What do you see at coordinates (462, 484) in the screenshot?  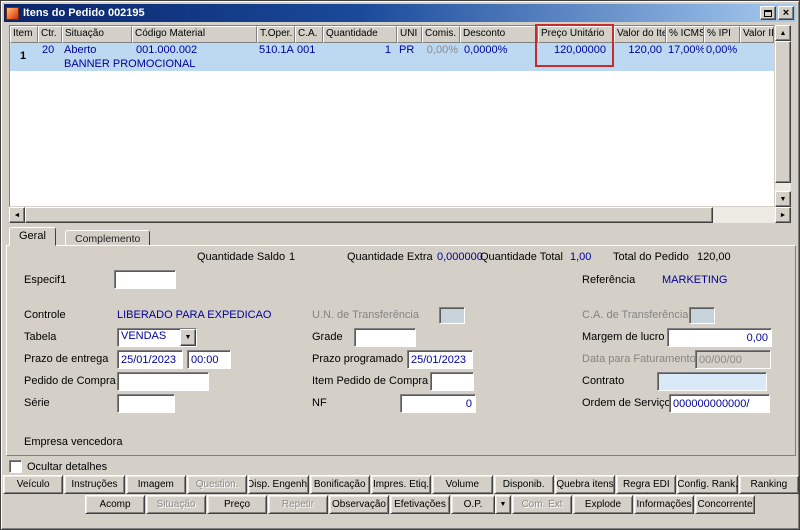 I see `volume-button: Volume` at bounding box center [462, 484].